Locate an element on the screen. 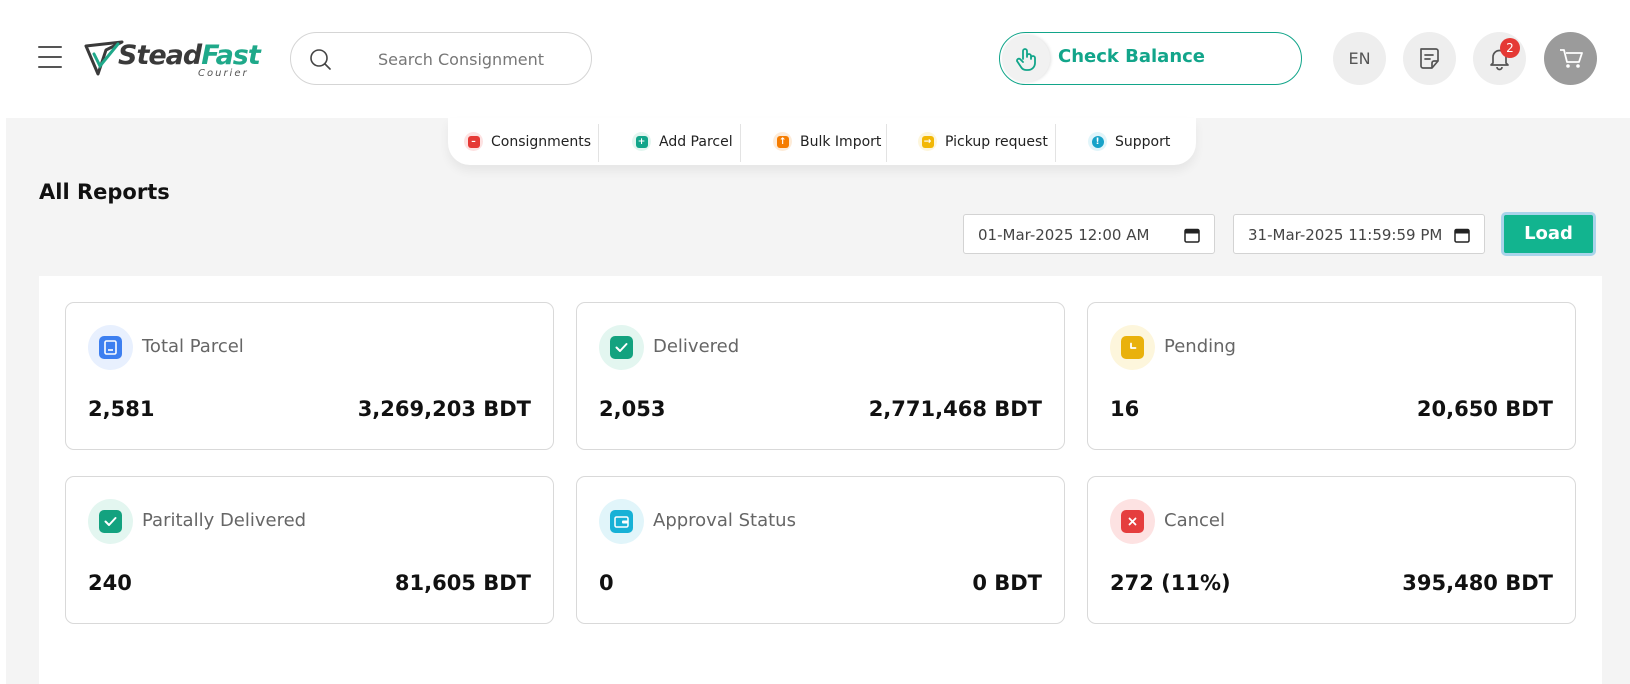 This screenshot has height=684, width=1630. card-title: Pending is located at coordinates (1200, 346).